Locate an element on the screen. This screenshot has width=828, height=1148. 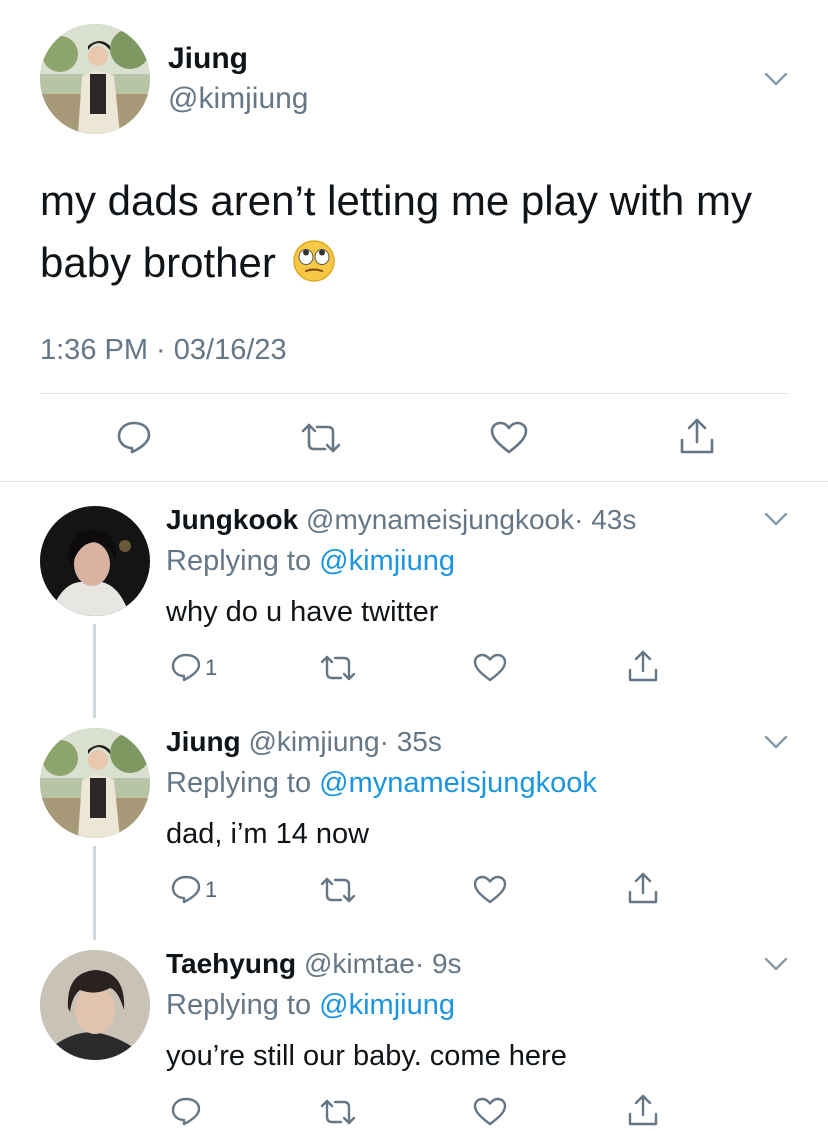
replying-to-handle: @mynameisjungkook is located at coordinates (458, 783).